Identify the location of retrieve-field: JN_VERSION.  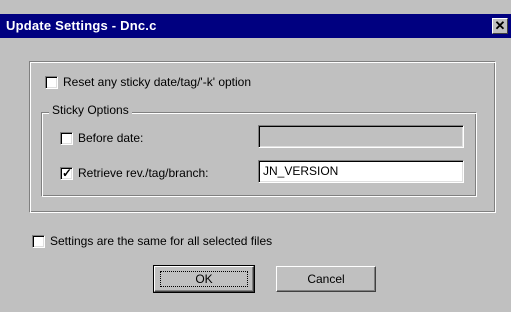
(361, 171).